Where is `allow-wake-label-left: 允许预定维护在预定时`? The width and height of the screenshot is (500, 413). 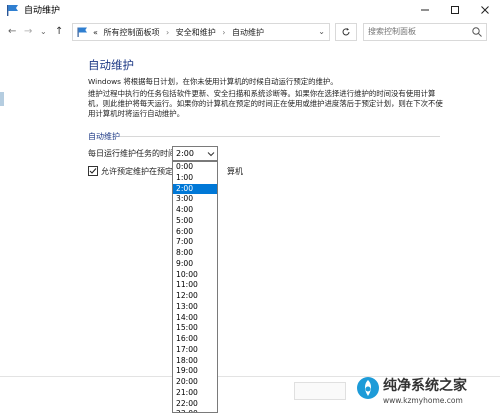
allow-wake-label-left: 允许预定维护在预定时 is located at coordinates (141, 171).